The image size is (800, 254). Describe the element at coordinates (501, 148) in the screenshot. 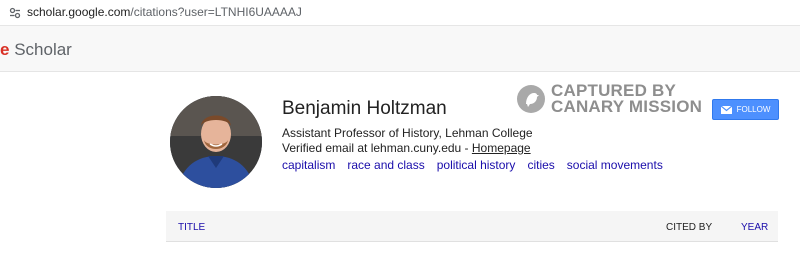

I see `homepage-link: Homepage` at that location.